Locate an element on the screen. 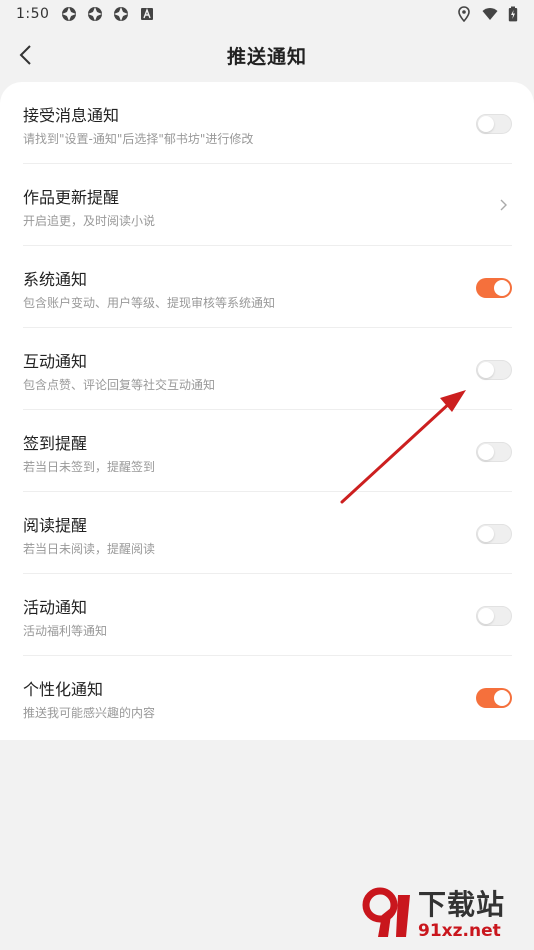 Image resolution: width=534 pixels, height=950 pixels. setting-title: 个性化通知 is located at coordinates (63, 689).